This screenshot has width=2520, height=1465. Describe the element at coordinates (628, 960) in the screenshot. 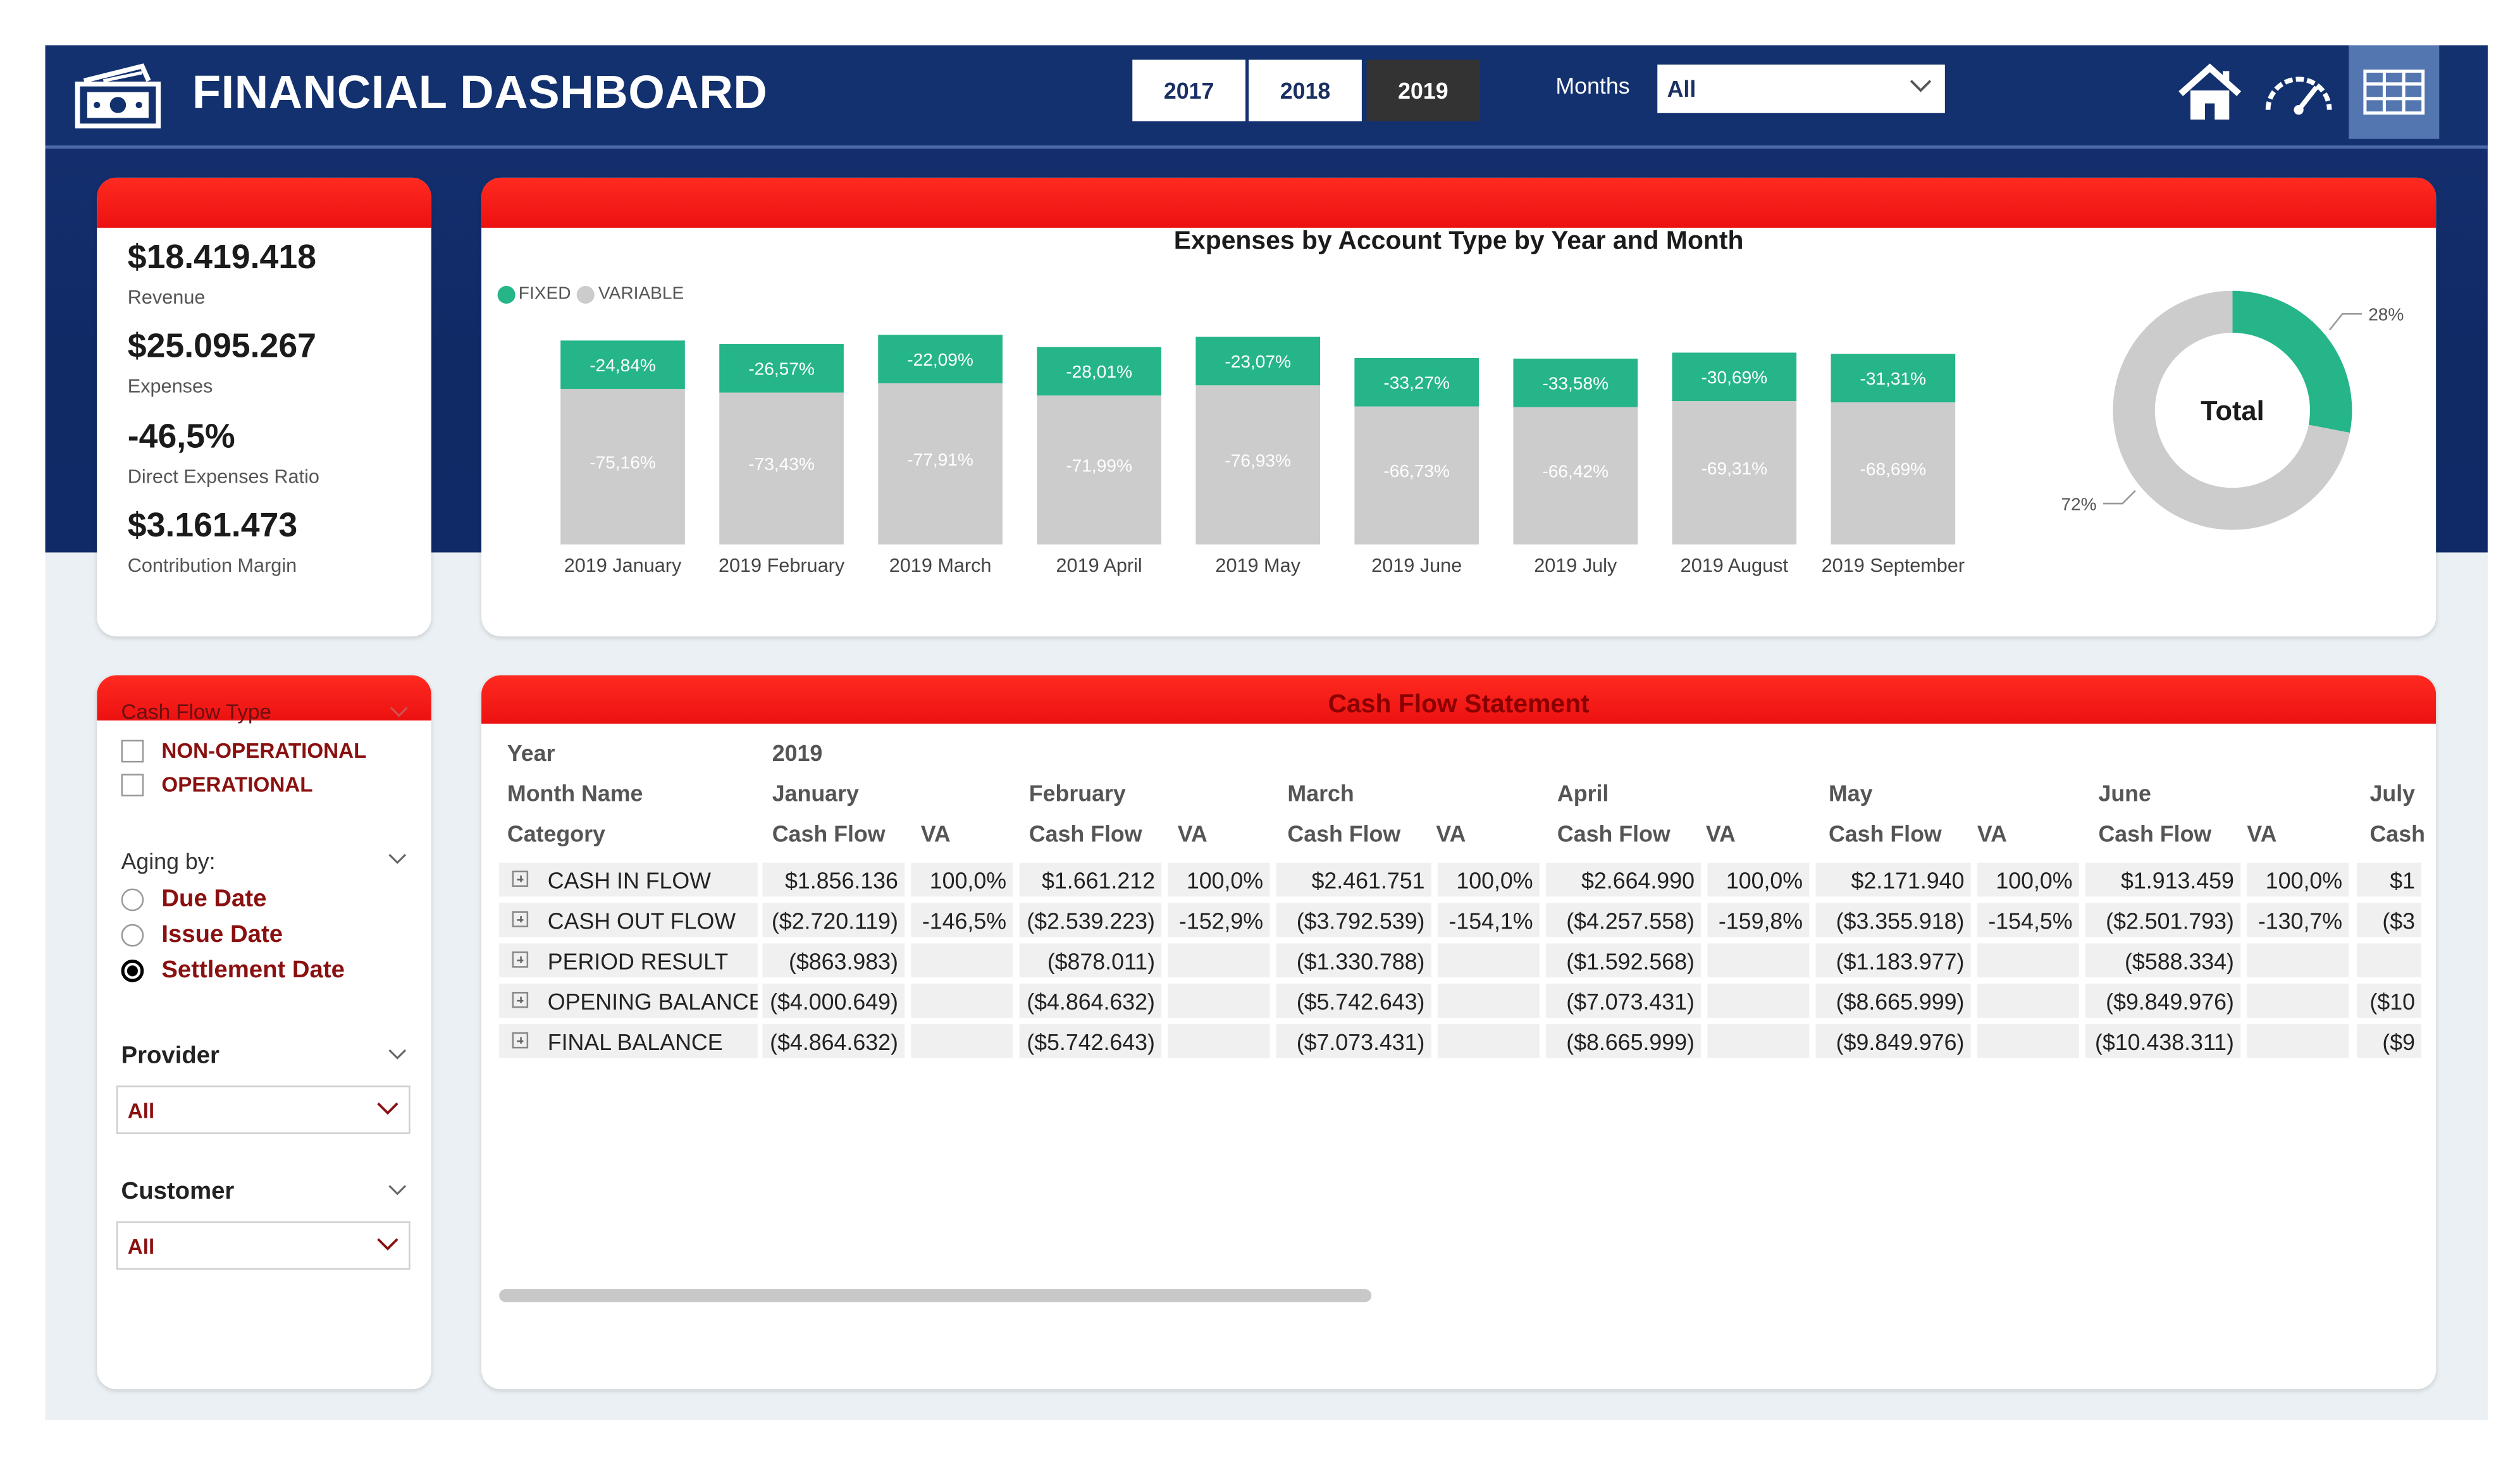

I see `table-row-category: PERIOD RESULT` at that location.